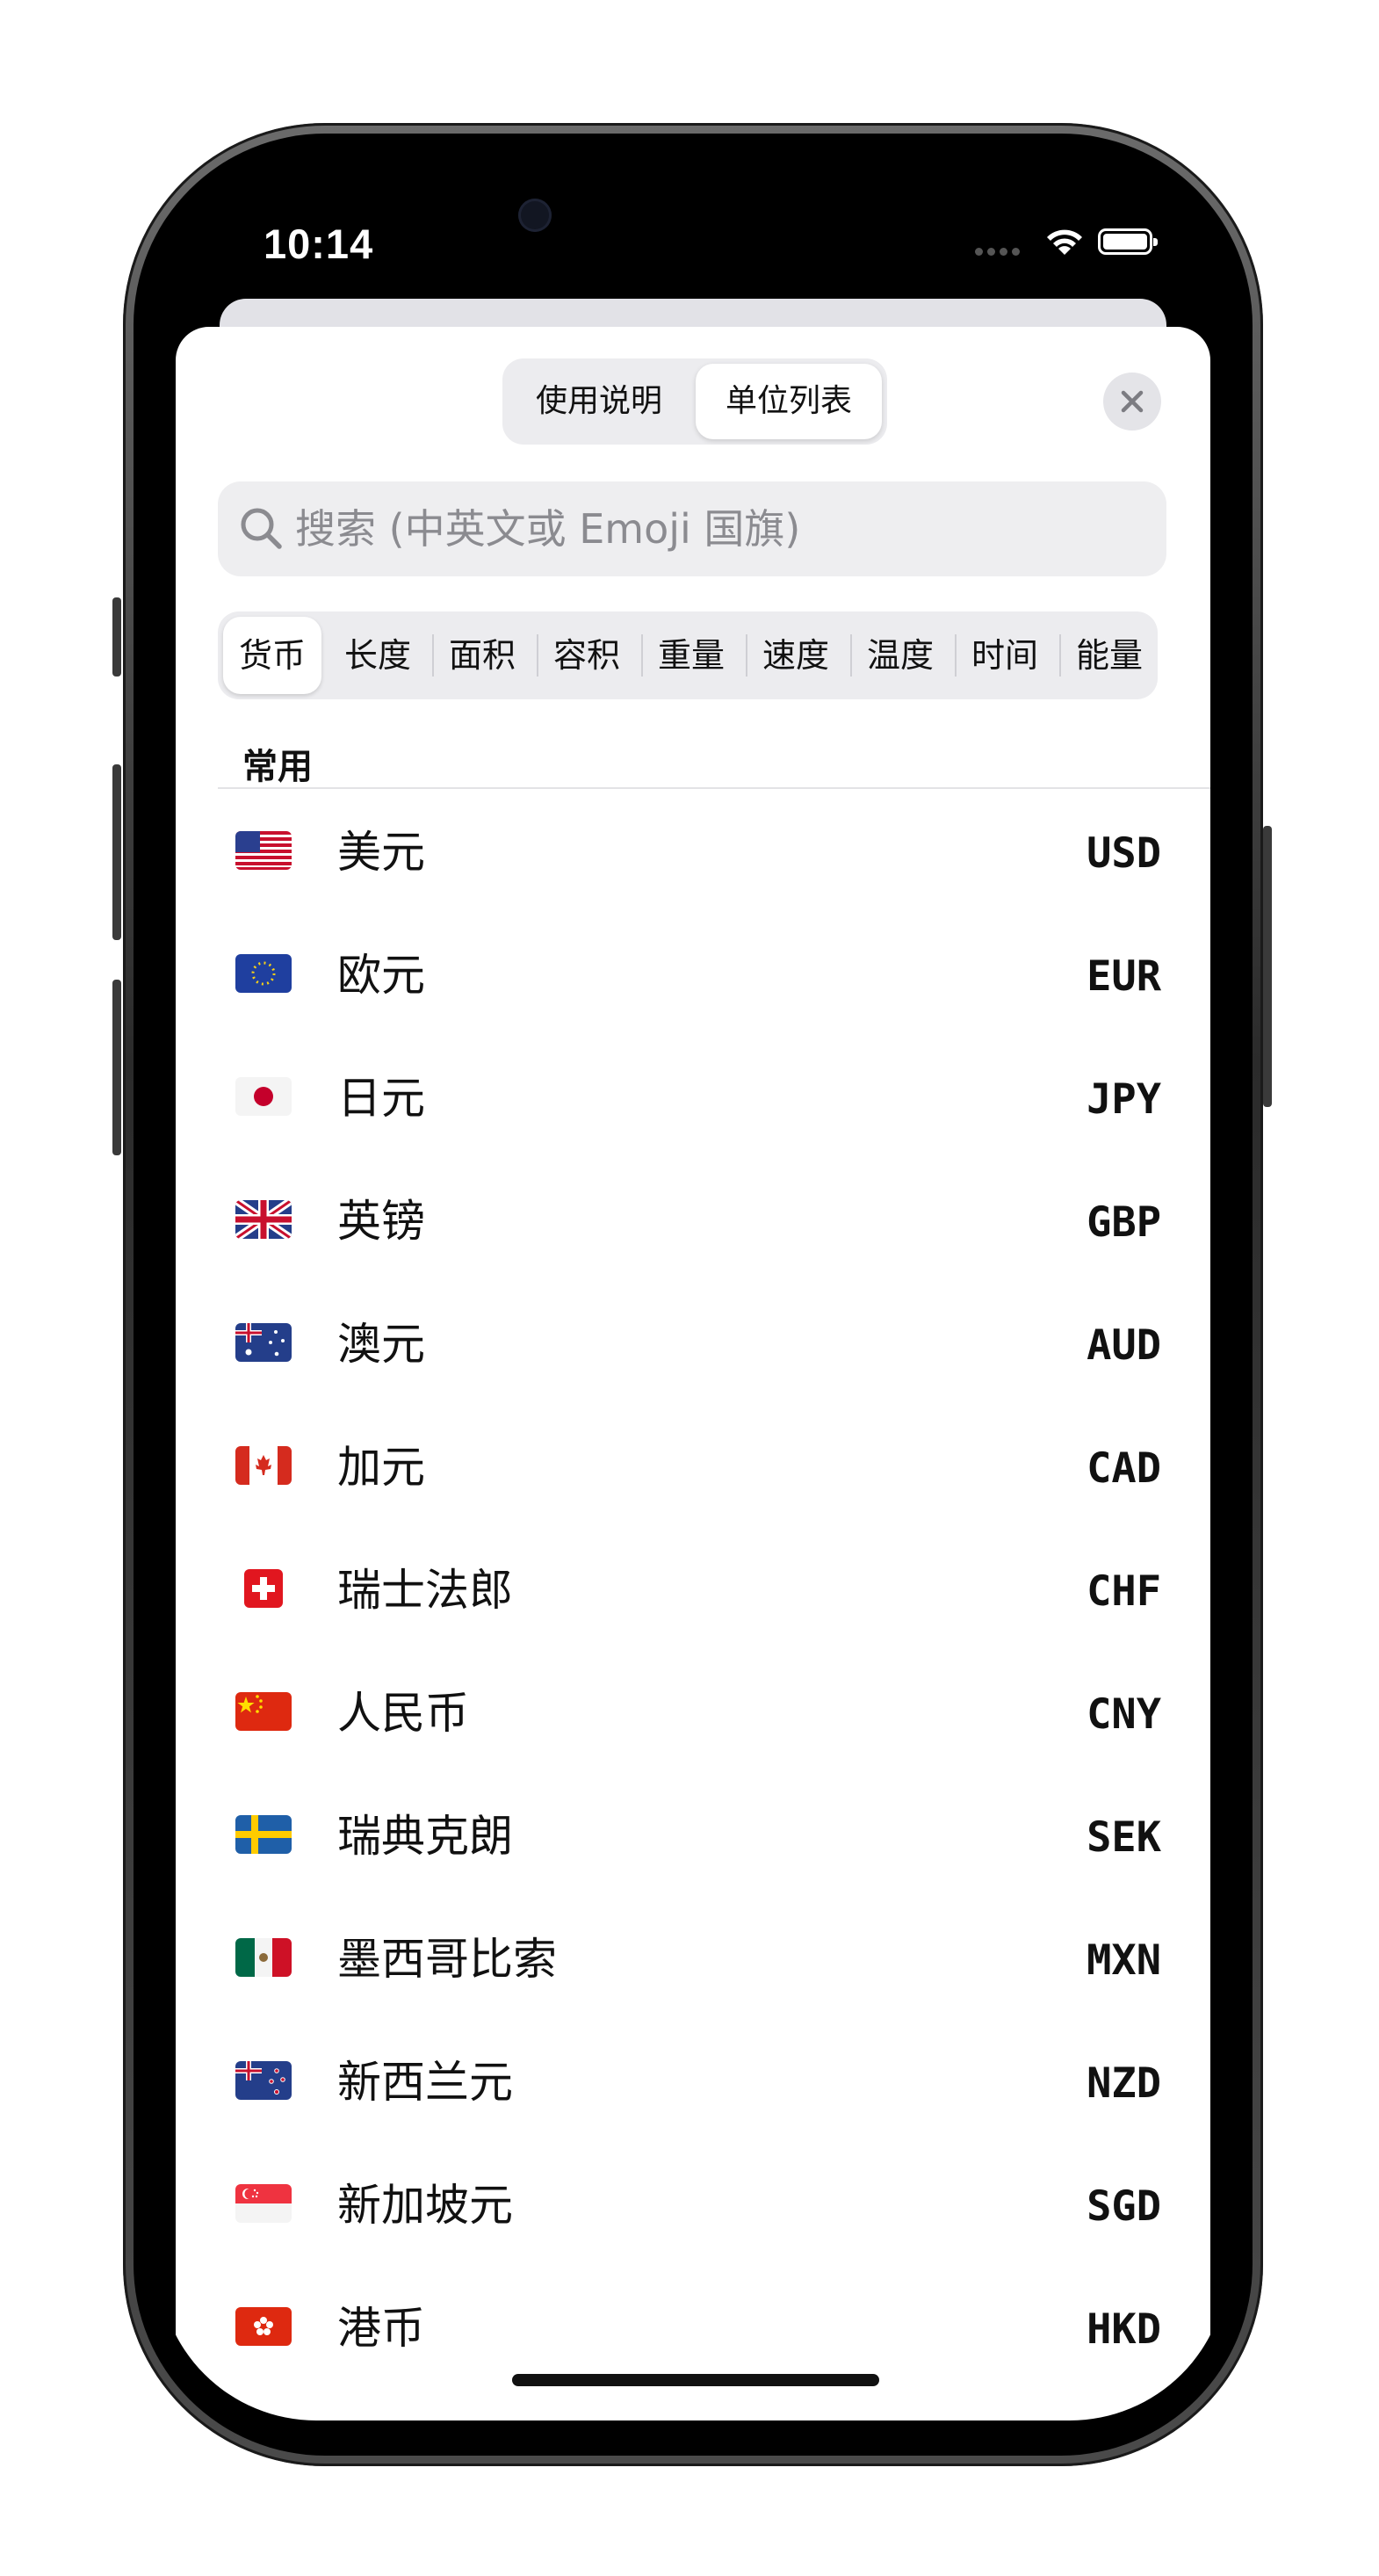 The width and height of the screenshot is (1379, 2576). I want to click on volume-up-button, so click(117, 852).